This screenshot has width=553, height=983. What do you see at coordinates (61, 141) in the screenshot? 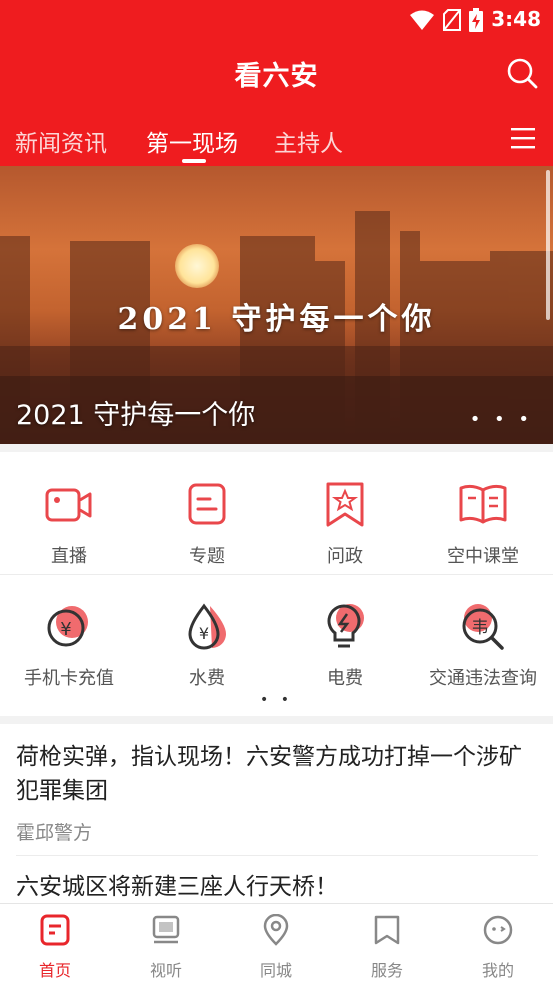
I see `tab-news: 新闻资讯` at bounding box center [61, 141].